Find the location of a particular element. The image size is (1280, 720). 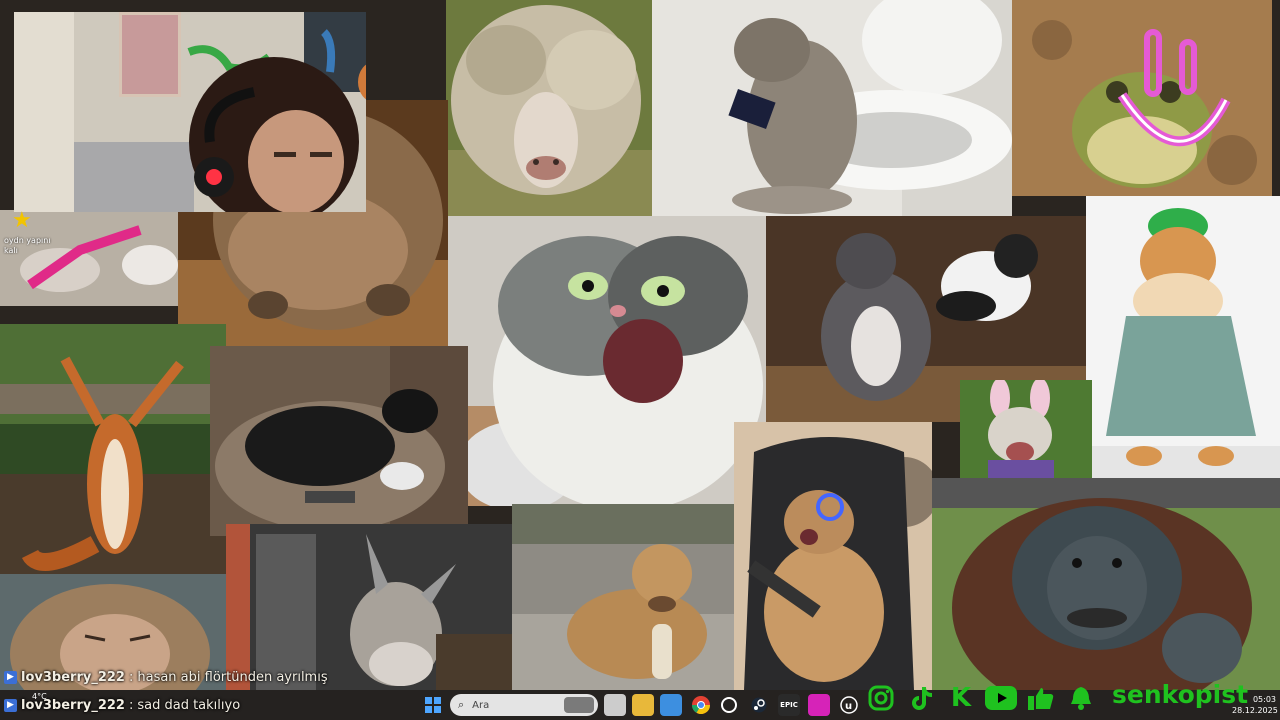

channel-brand-name: senkopist is located at coordinates (1180, 694).